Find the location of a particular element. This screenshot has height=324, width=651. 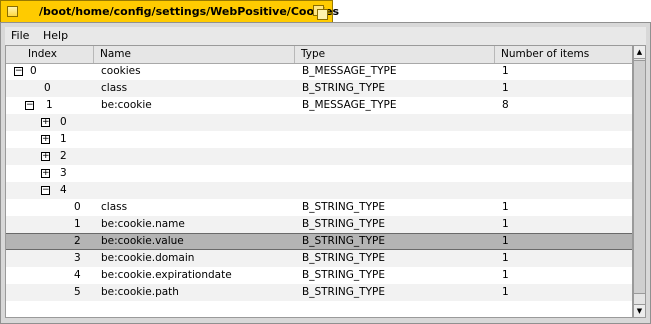

table-row: 2 be:cookie.value B_STRING_TYPE 1 is located at coordinates (319, 241).